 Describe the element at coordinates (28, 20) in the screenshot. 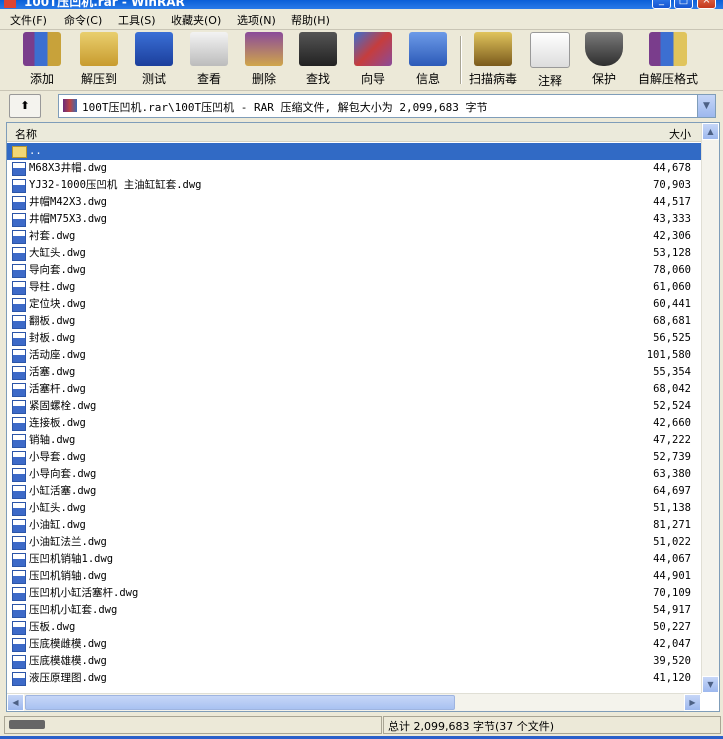

I see `menu-file: 文件(F)` at that location.